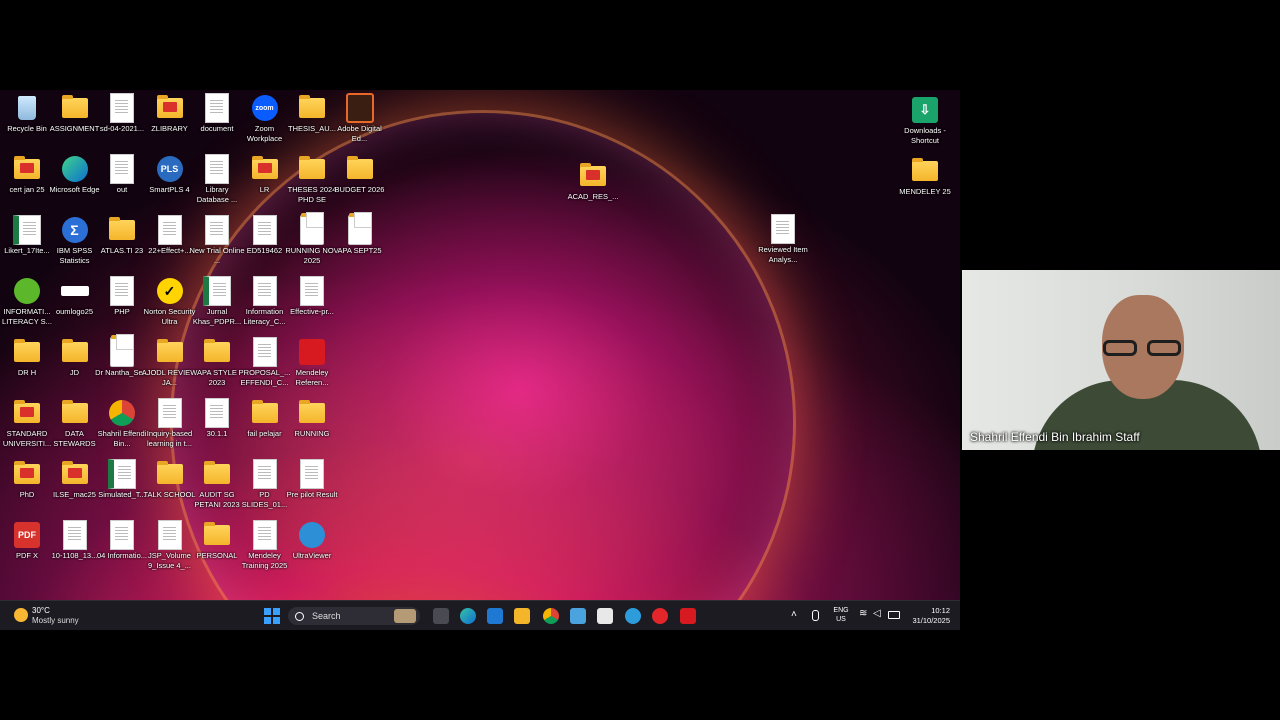 The width and height of the screenshot is (1280, 720). Describe the element at coordinates (927, 616) in the screenshot. I see `clock: 10:12 31/10/2025` at that location.